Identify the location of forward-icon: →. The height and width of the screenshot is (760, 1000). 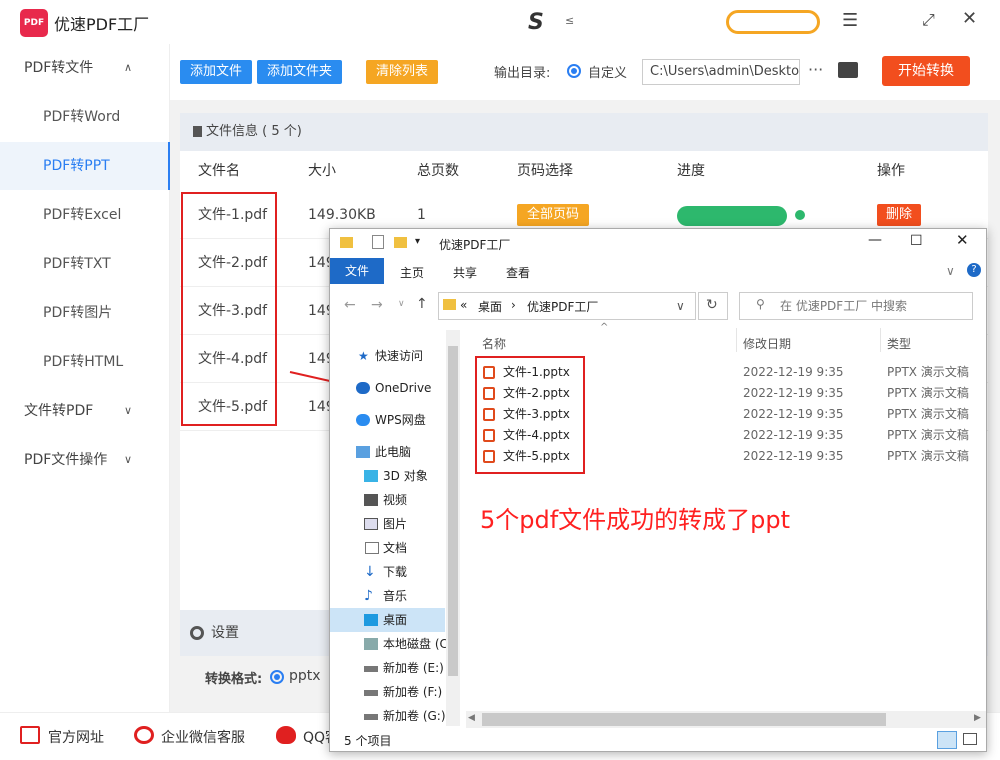
(377, 305).